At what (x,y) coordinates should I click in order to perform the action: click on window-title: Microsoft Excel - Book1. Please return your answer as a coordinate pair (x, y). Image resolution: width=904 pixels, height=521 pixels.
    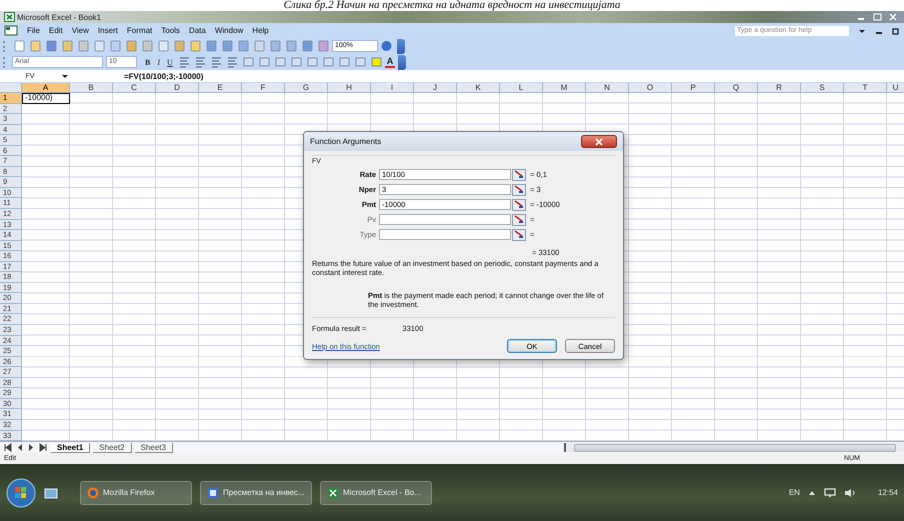
    Looking at the image, I should click on (59, 17).